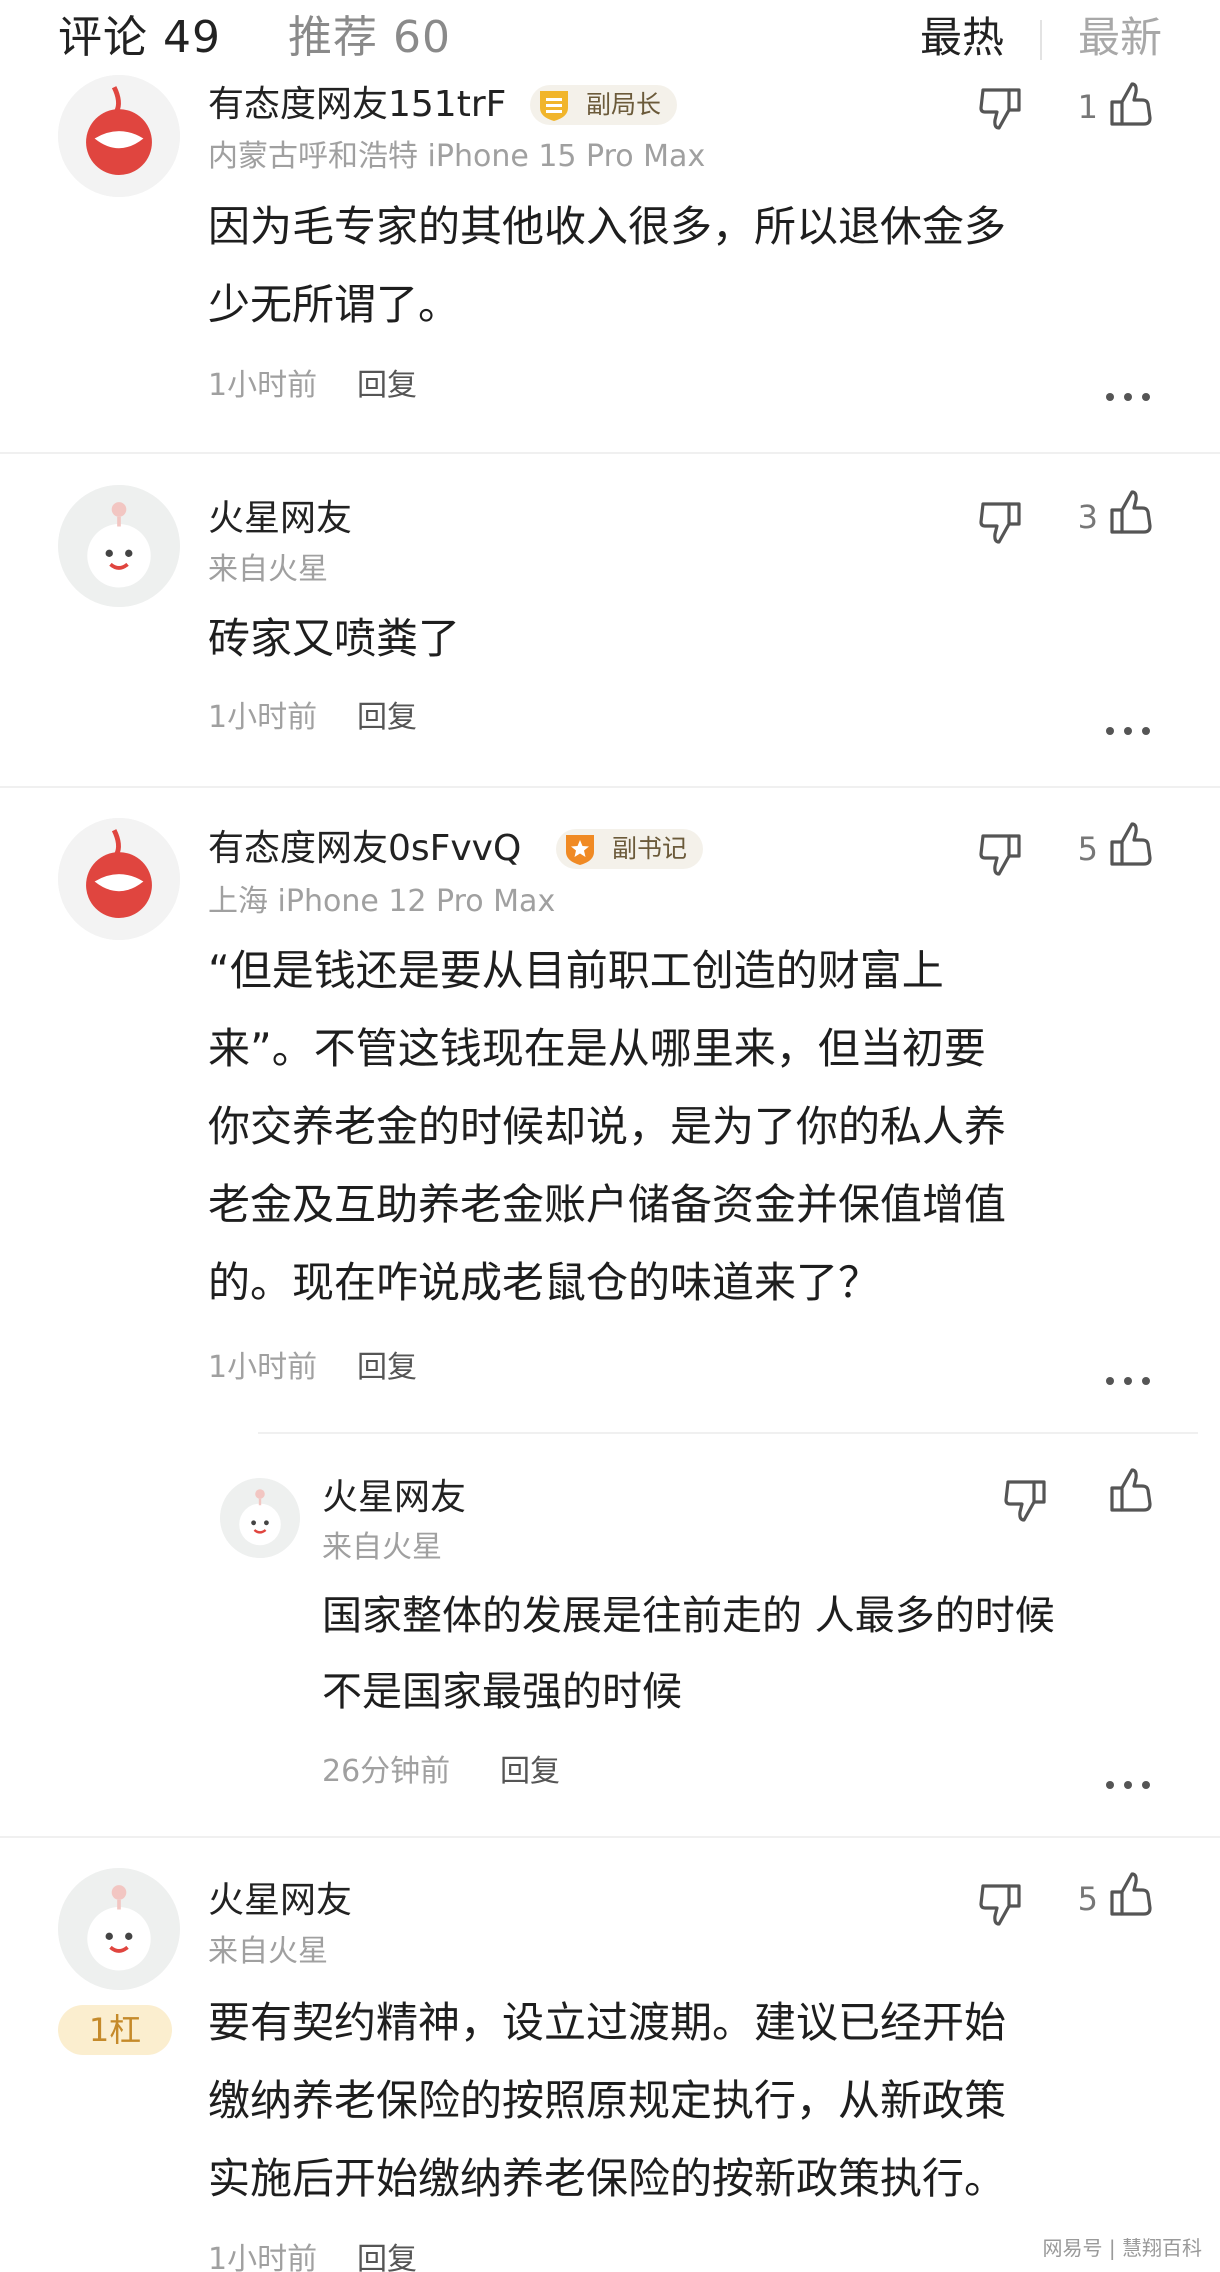 This screenshot has width=1220, height=2272. I want to click on reply-separator, so click(728, 1433).